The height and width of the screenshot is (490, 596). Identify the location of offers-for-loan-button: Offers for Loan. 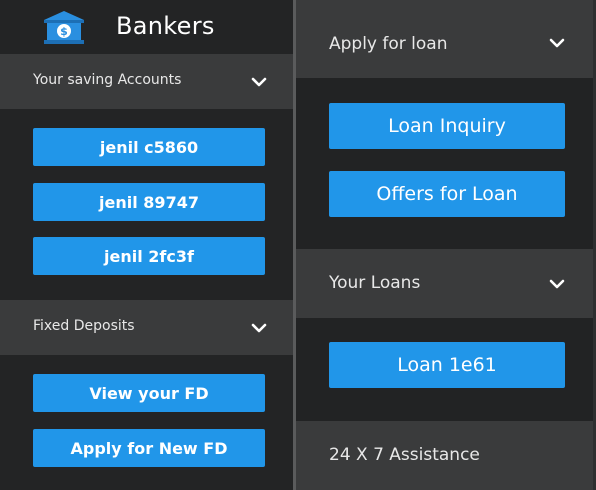
(447, 194).